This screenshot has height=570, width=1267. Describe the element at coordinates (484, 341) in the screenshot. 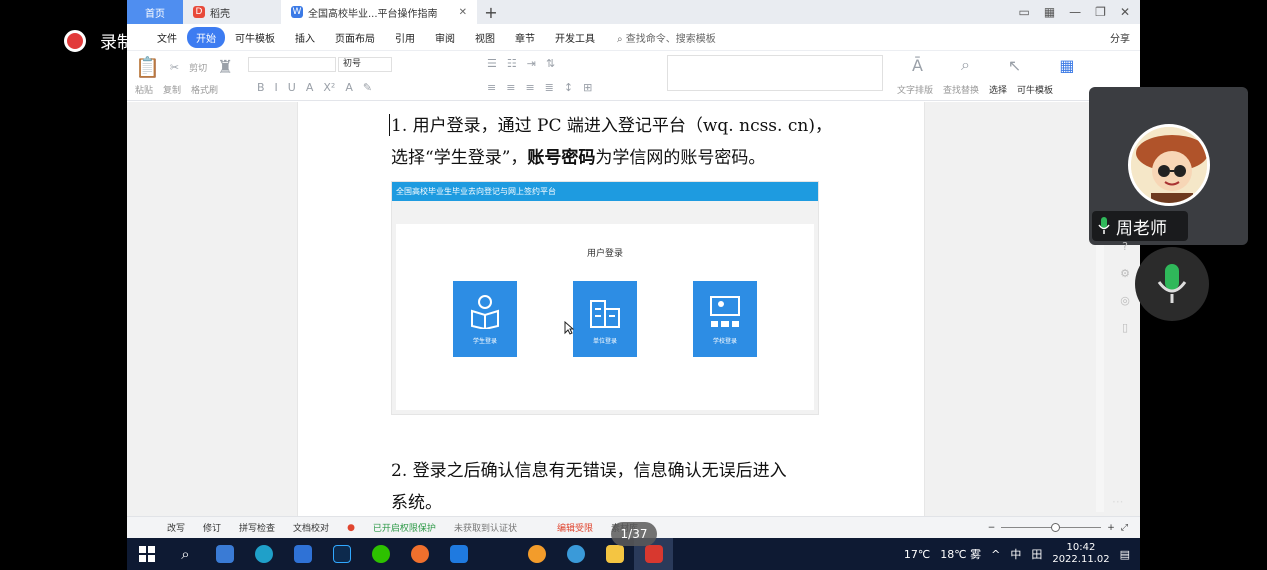

I see `student-login-label: 学生登录` at that location.